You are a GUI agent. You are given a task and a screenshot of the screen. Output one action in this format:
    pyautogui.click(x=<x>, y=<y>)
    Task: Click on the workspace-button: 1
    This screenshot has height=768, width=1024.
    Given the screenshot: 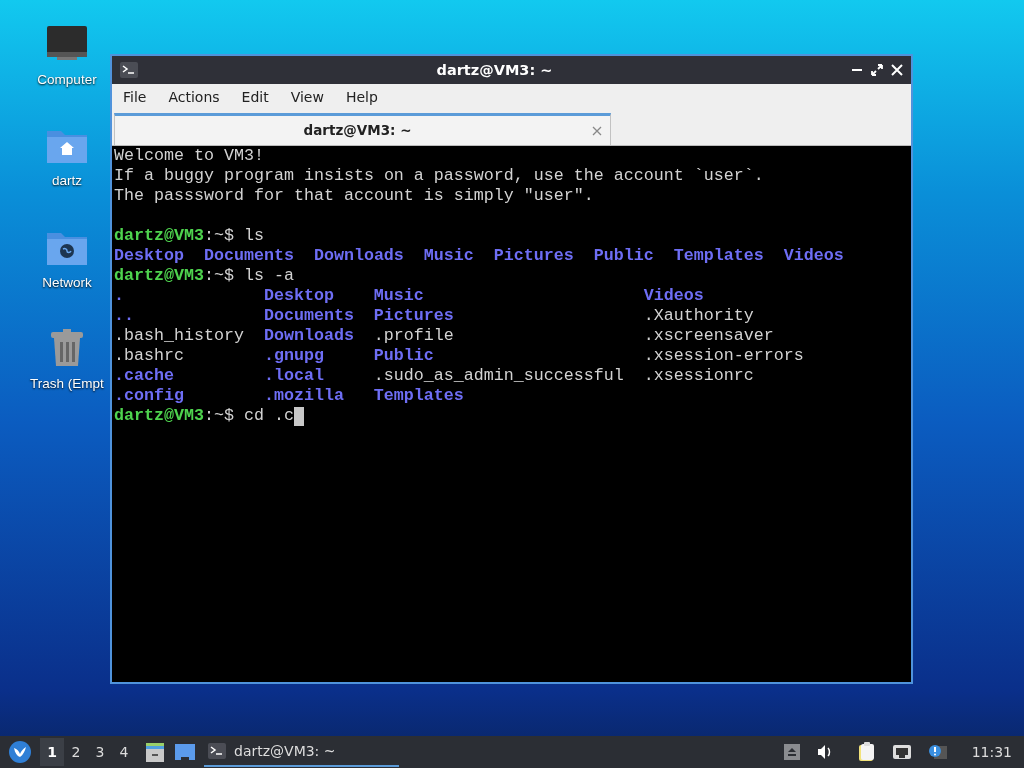 What is the action you would take?
    pyautogui.click(x=52, y=752)
    